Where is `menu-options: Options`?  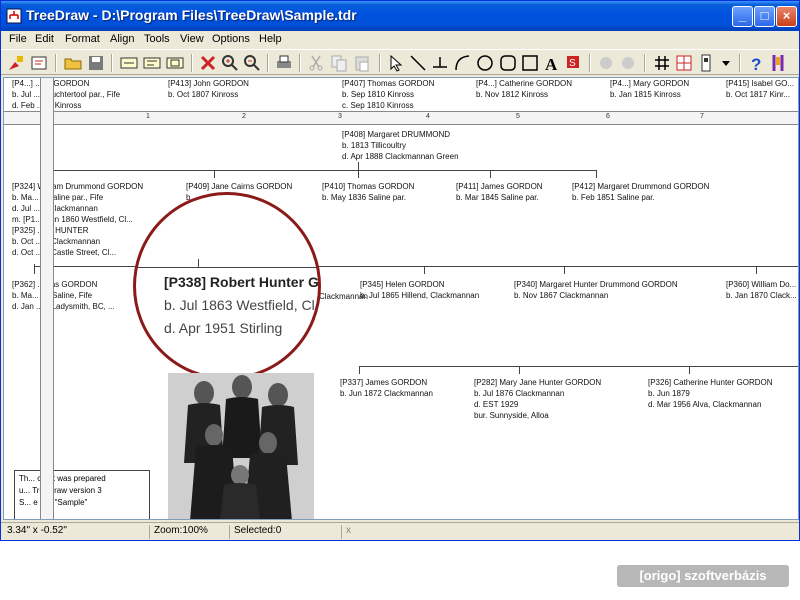 menu-options: Options is located at coordinates (231, 39).